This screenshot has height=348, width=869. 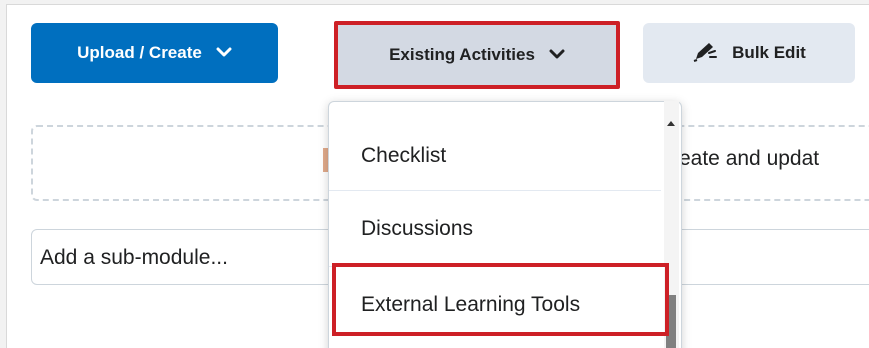 I want to click on drop-zone-text: reate and updat, so click(x=746, y=158).